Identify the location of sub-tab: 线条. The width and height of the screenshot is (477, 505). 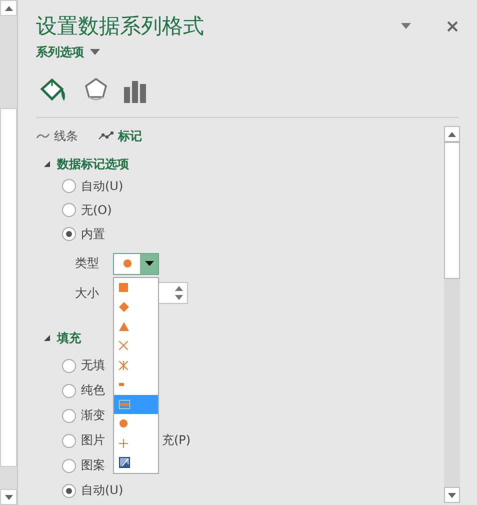
(57, 136).